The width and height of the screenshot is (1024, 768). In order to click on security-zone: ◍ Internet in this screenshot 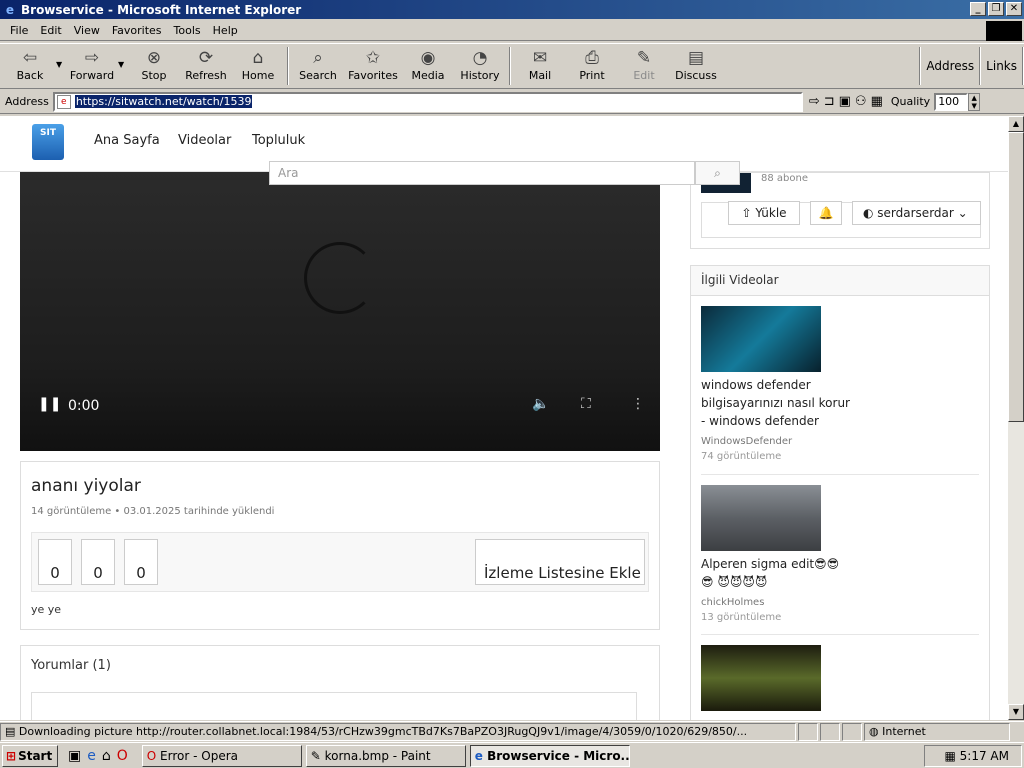, I will do `click(937, 731)`.